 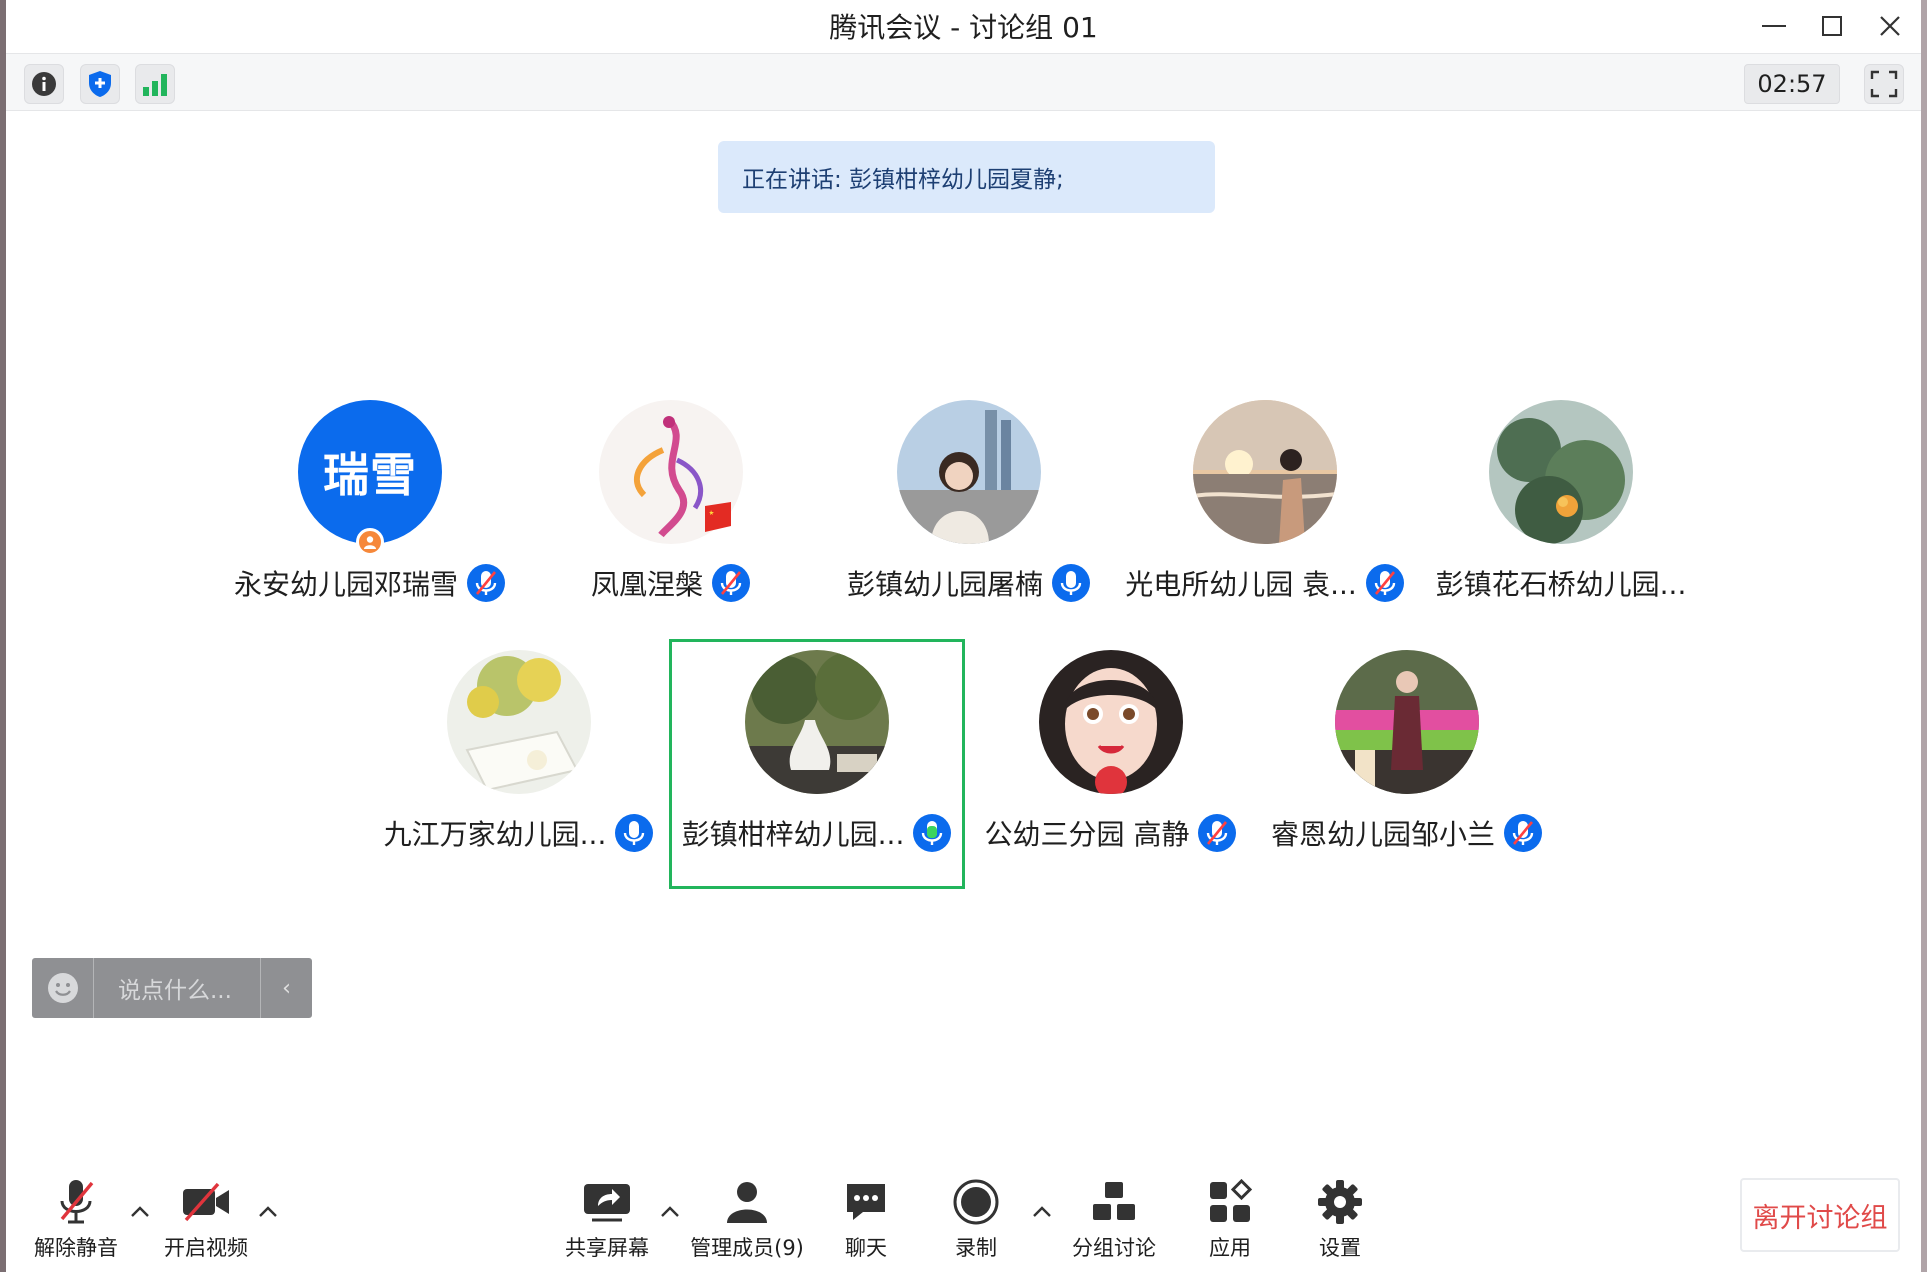 What do you see at coordinates (1114, 1201) in the screenshot?
I see `breakout-rooms-icon` at bounding box center [1114, 1201].